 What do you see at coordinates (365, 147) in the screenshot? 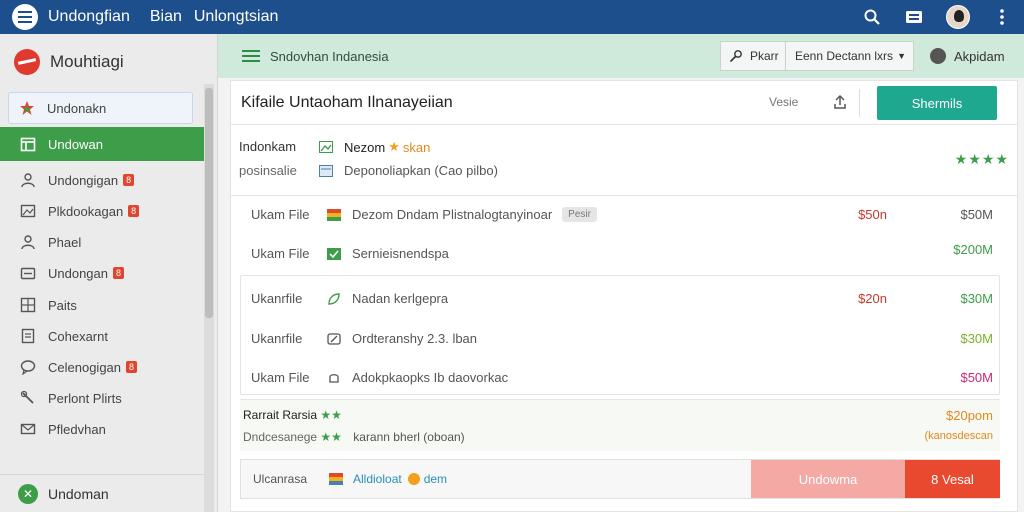
I see `summary-name: Nezom` at bounding box center [365, 147].